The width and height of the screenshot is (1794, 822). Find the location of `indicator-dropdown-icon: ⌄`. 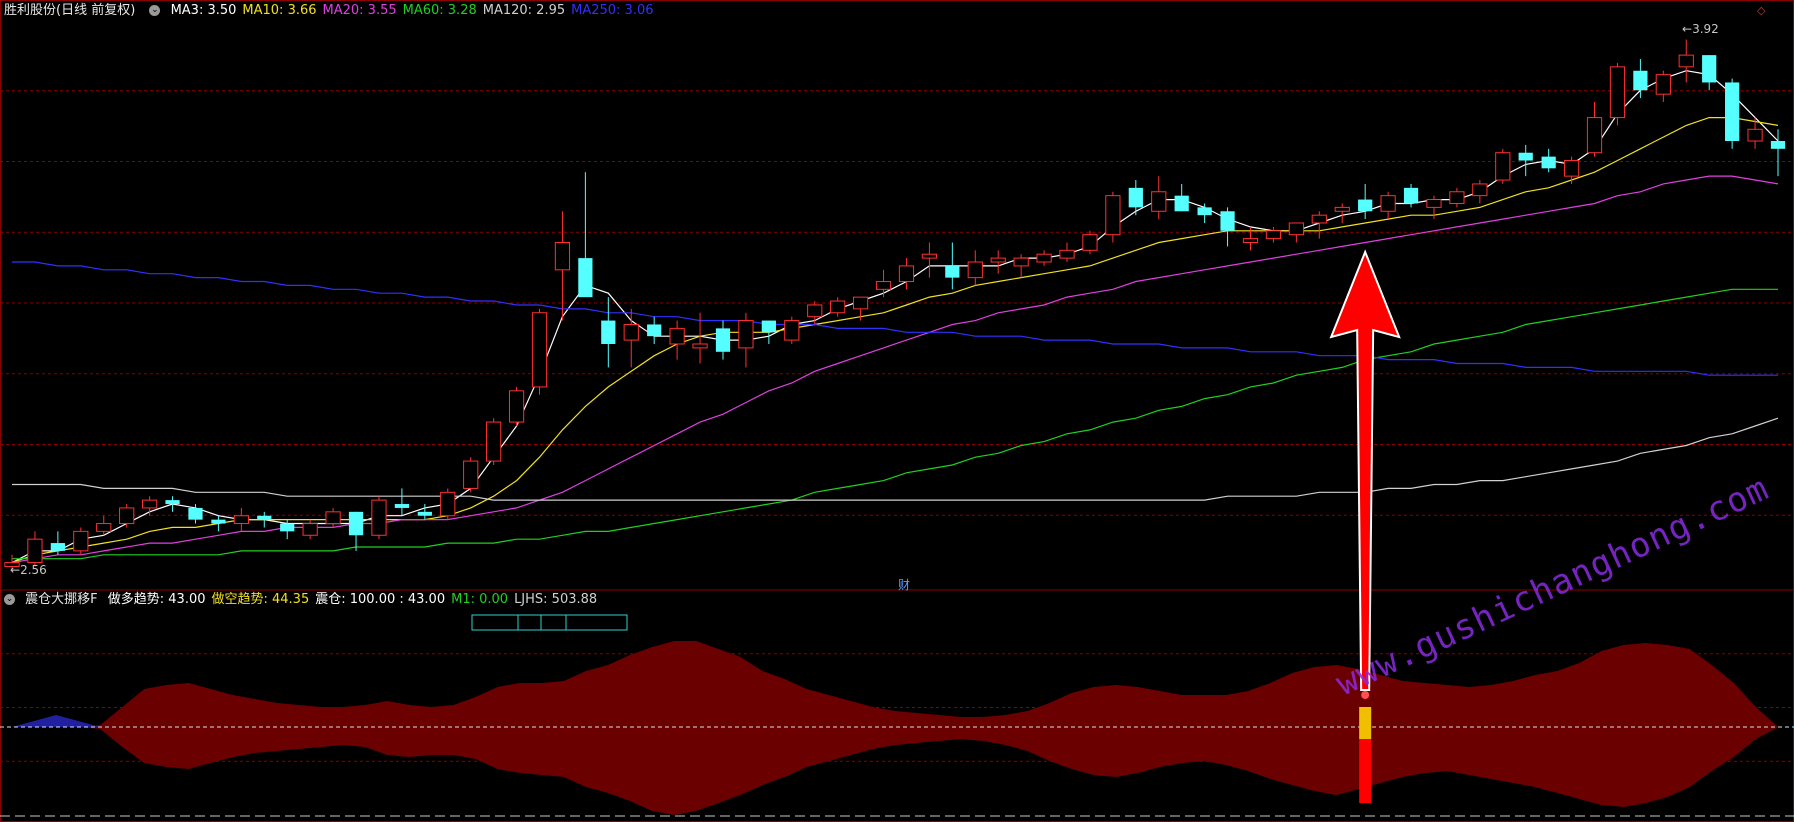

indicator-dropdown-icon: ⌄ is located at coordinates (9, 599).